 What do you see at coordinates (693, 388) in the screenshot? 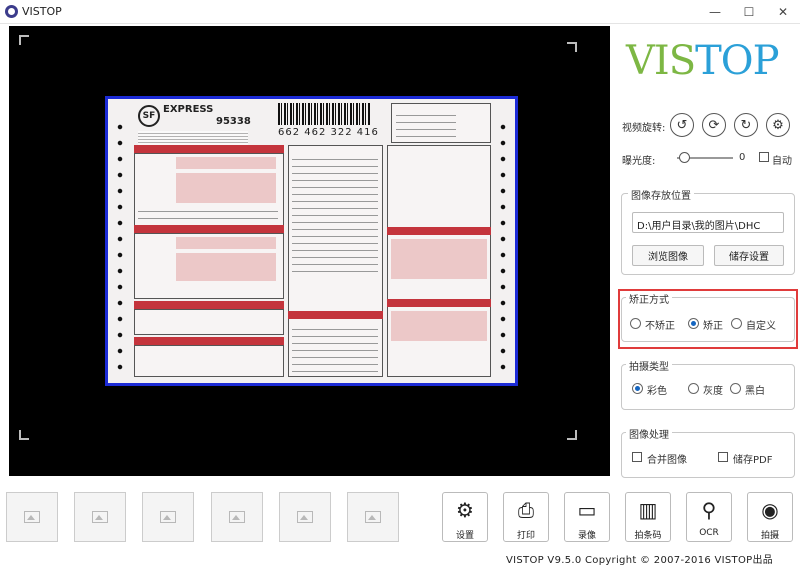
I see `radio-grayscale` at bounding box center [693, 388].